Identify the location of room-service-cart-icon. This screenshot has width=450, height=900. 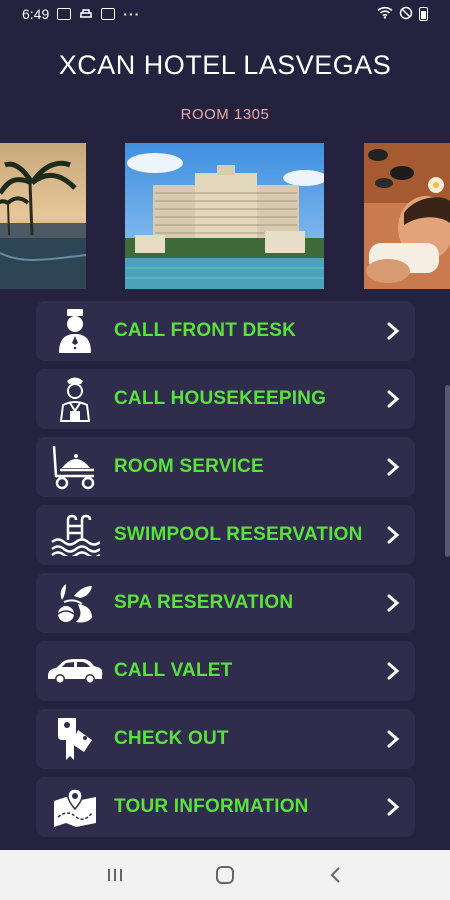
(75, 467).